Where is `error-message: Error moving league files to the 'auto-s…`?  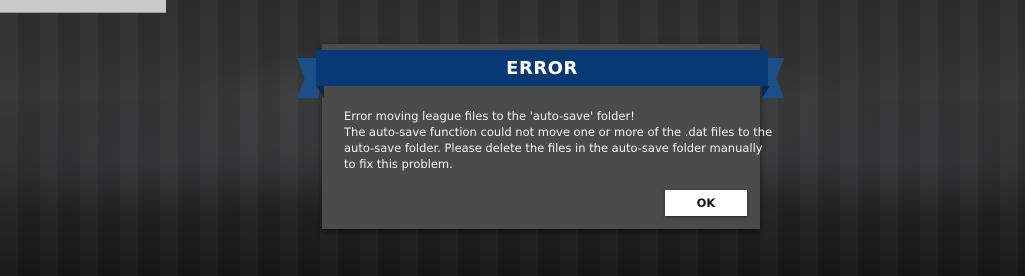
error-message: Error moving league files to the 'auto-s… is located at coordinates (558, 140).